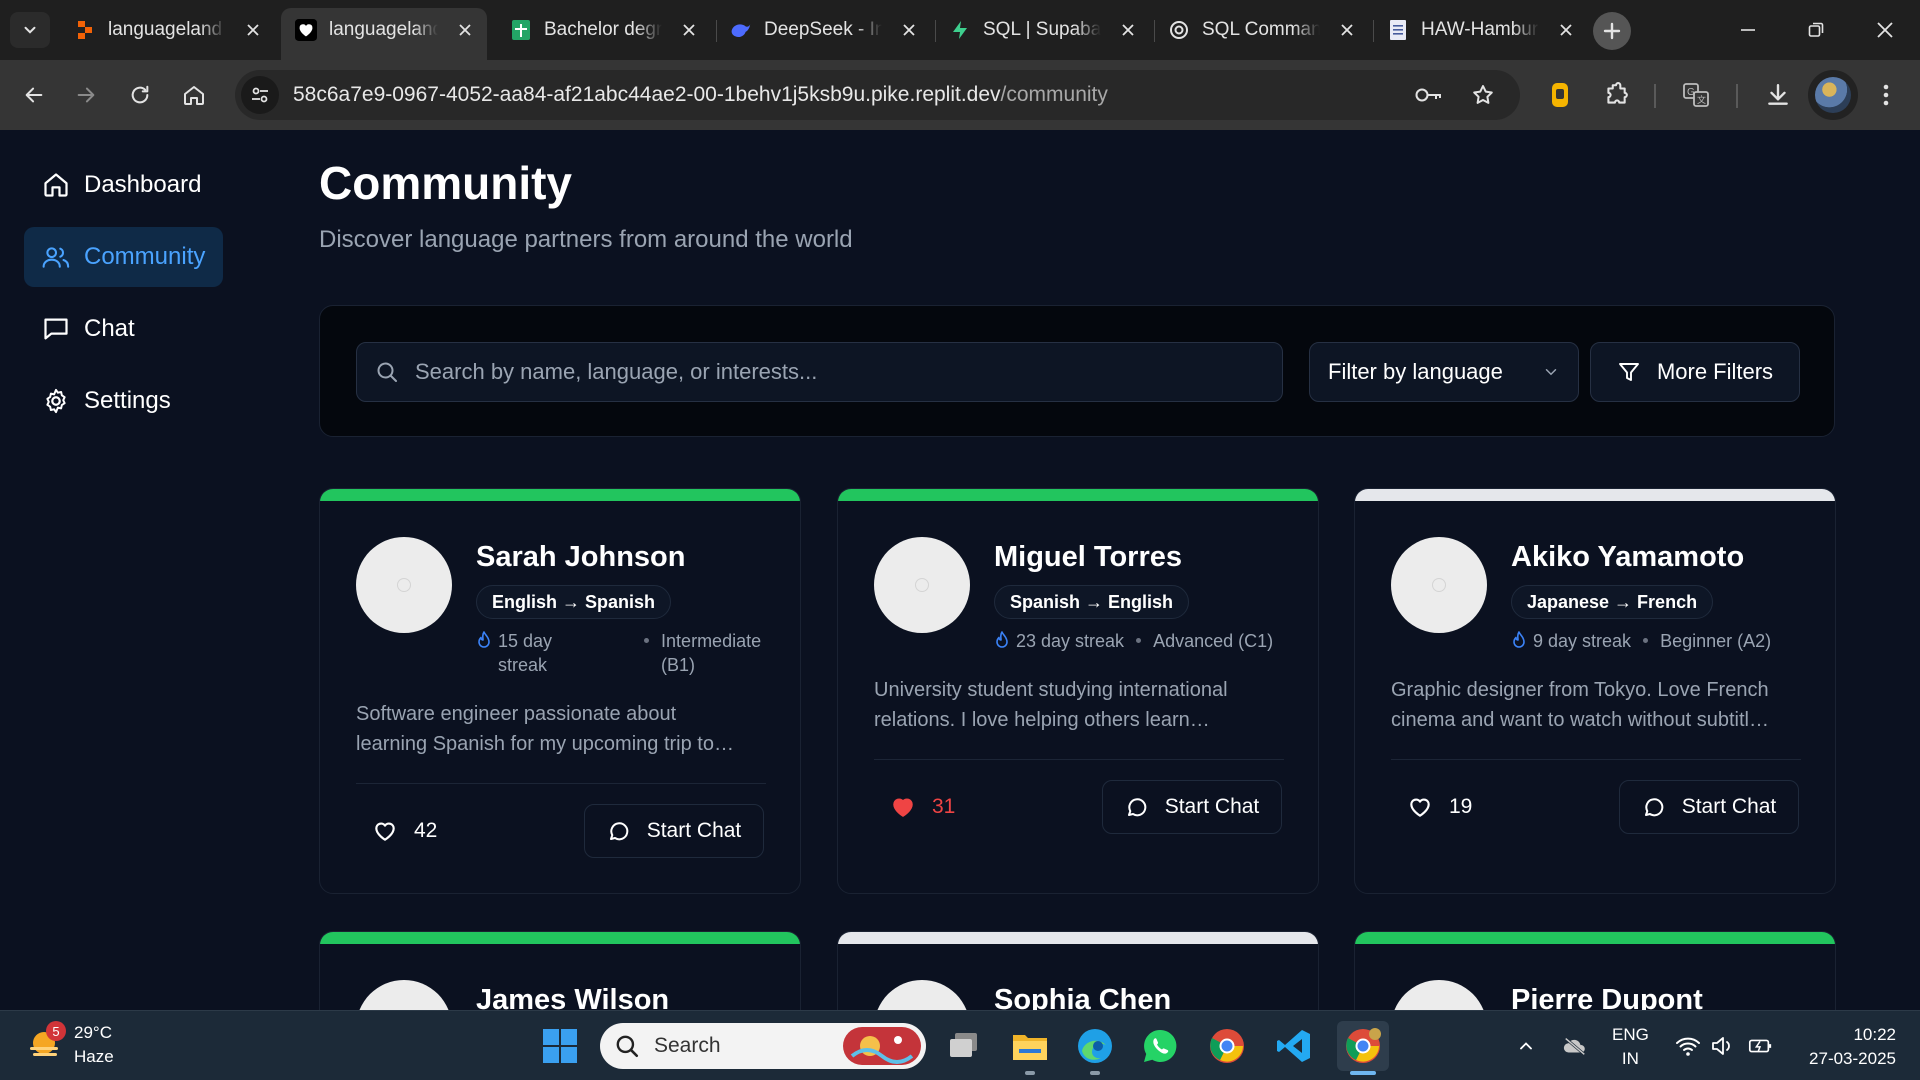 The width and height of the screenshot is (1920, 1080). I want to click on home-icon, so click(194, 95).